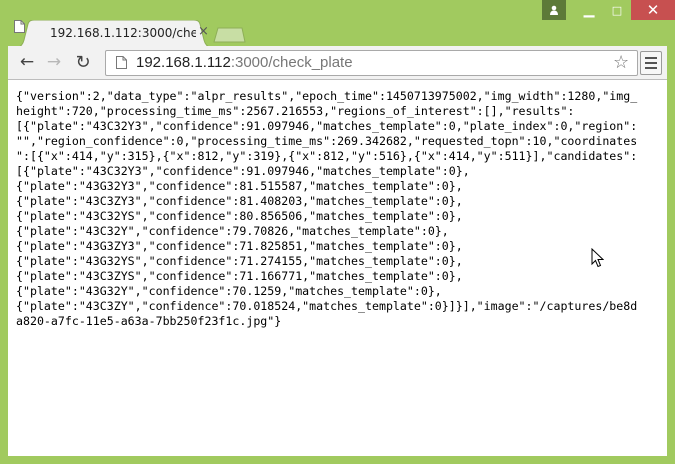 This screenshot has height=464, width=675. What do you see at coordinates (337, 11) in the screenshot?
I see `title-bar: ▁ □ ✕` at bounding box center [337, 11].